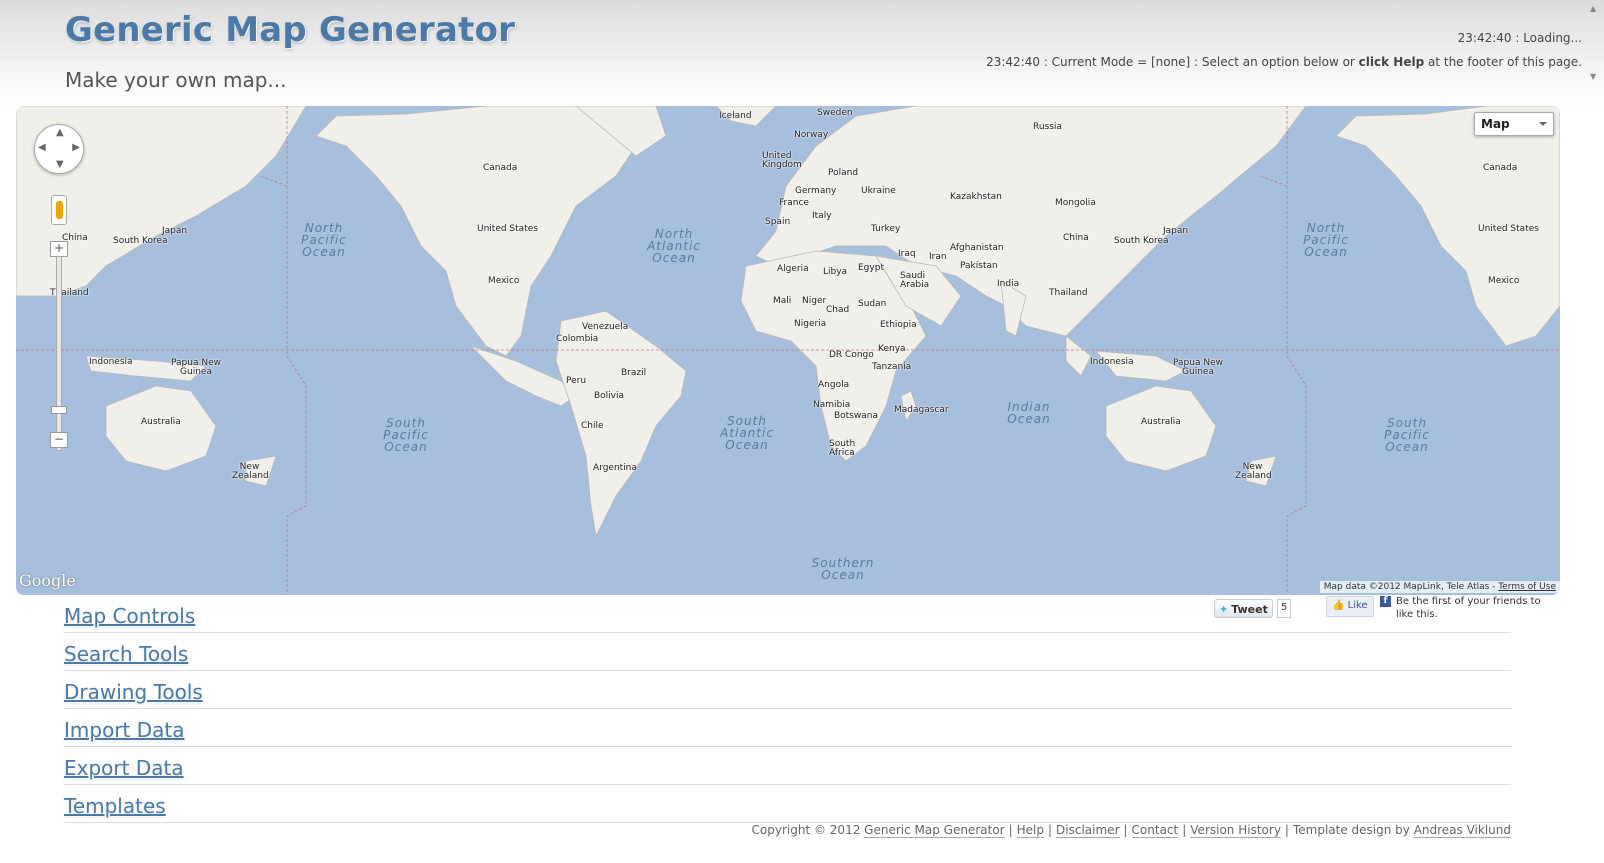 The height and width of the screenshot is (863, 1604). I want to click on label-libya: Libya, so click(835, 272).